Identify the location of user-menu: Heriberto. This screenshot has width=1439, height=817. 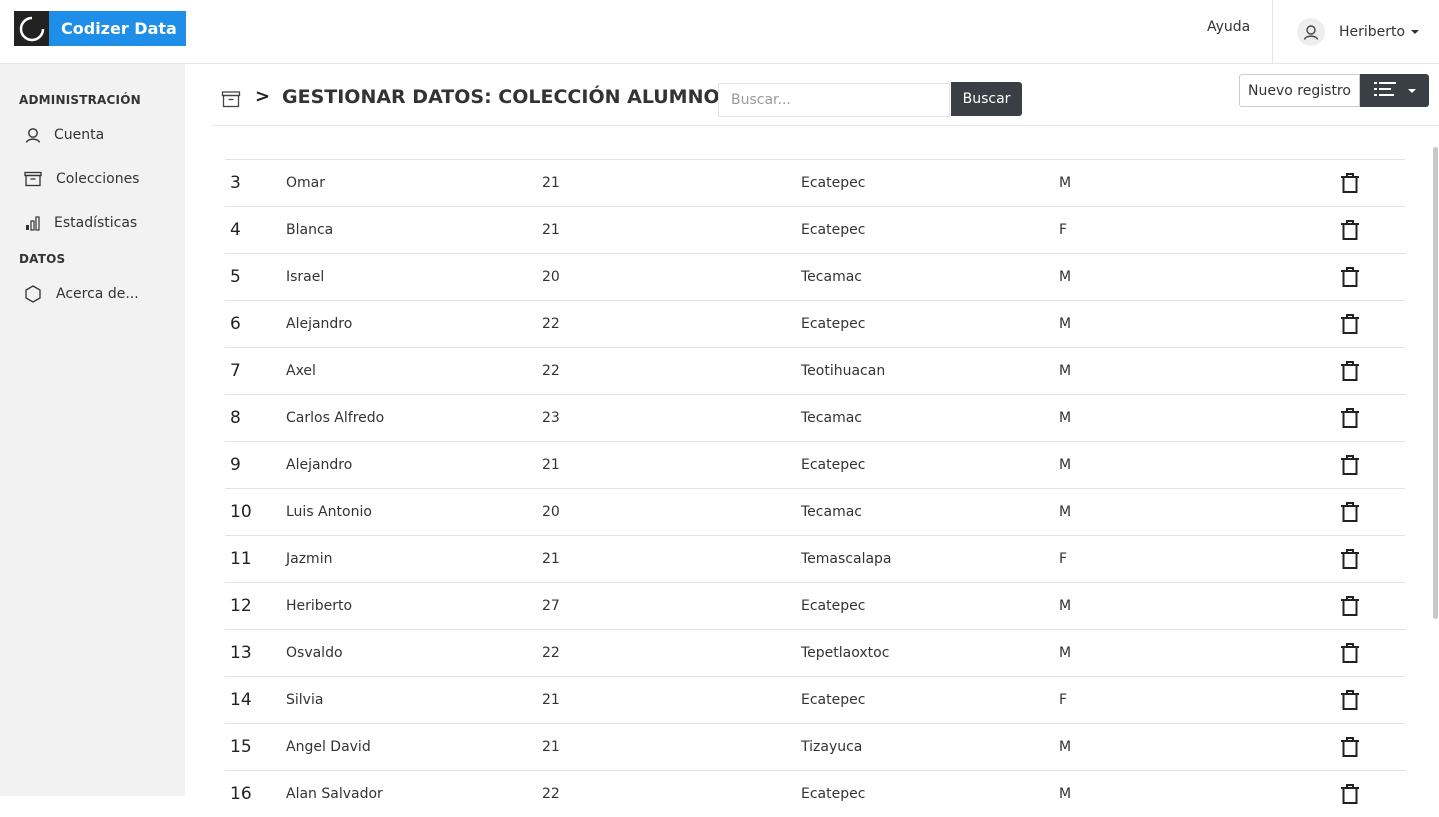
(1355, 32).